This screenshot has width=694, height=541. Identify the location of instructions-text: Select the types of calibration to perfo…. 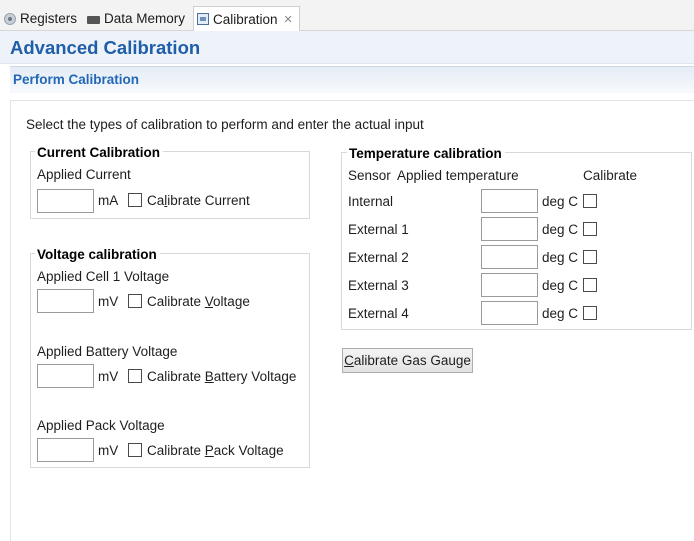
(225, 124).